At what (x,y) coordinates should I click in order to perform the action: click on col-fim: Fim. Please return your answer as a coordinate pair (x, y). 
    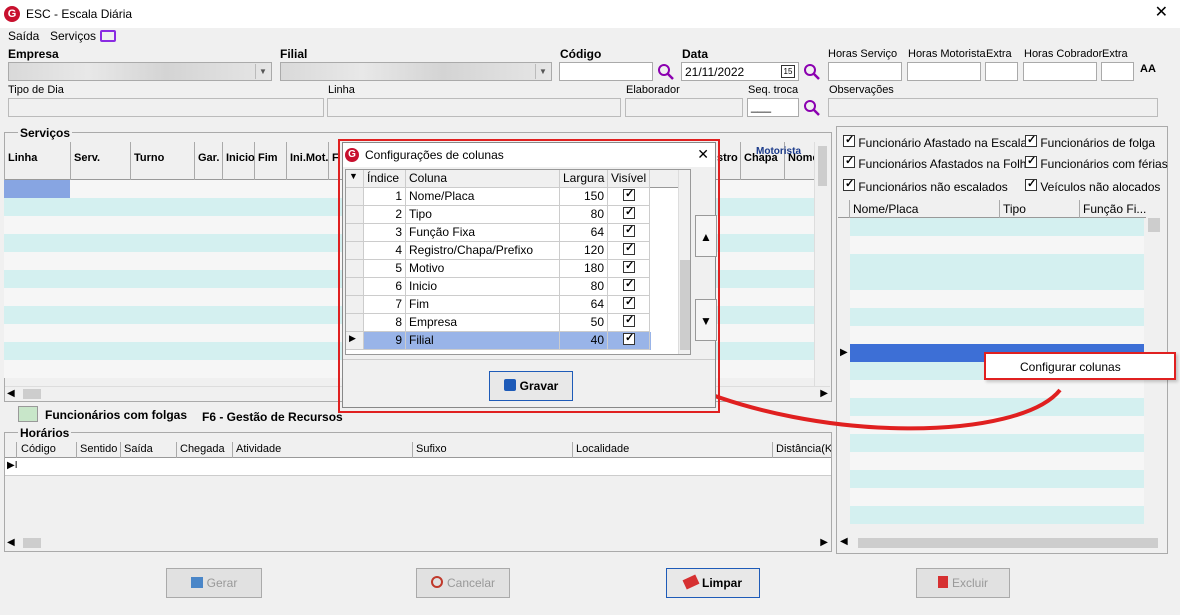
    Looking at the image, I should click on (271, 161).